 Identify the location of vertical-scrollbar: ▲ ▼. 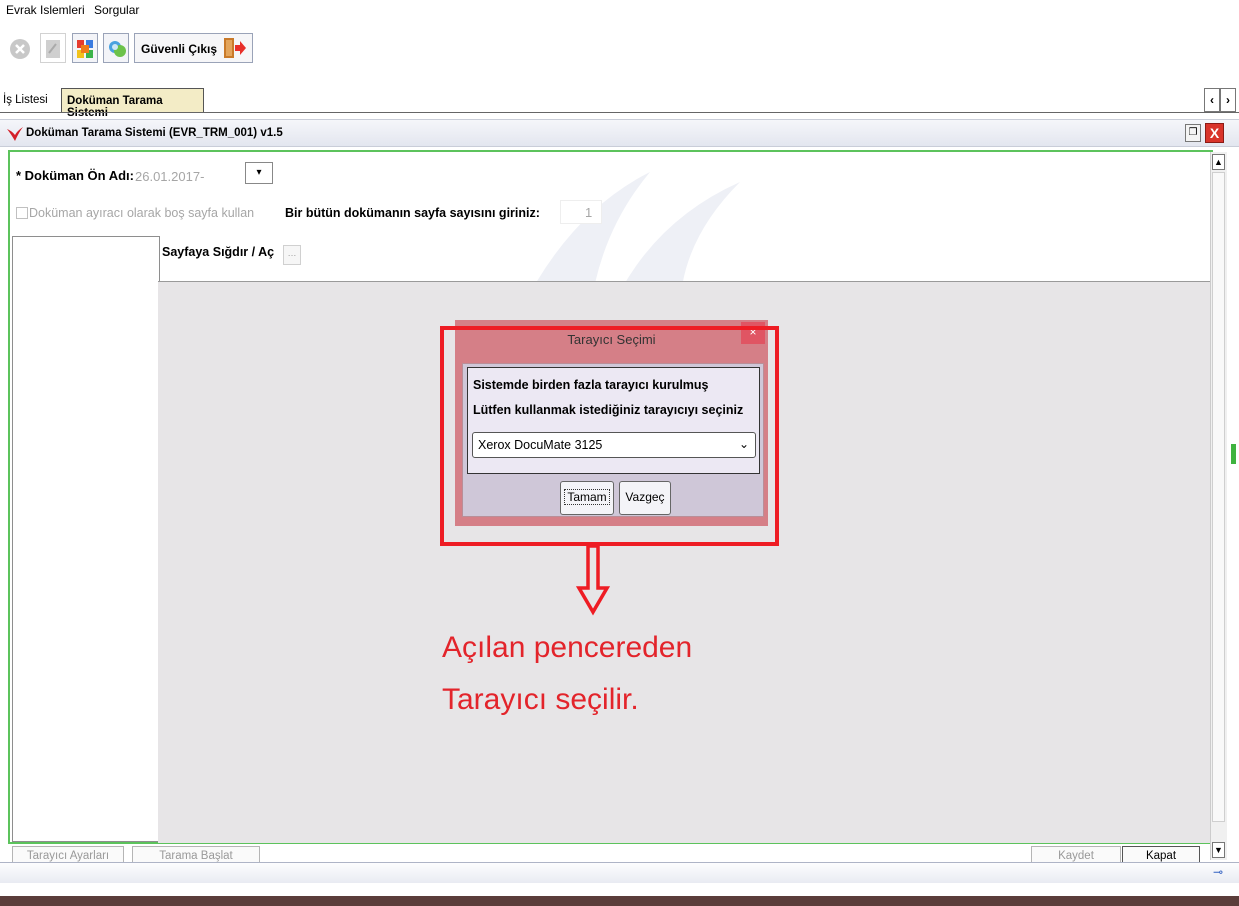
(1218, 506).